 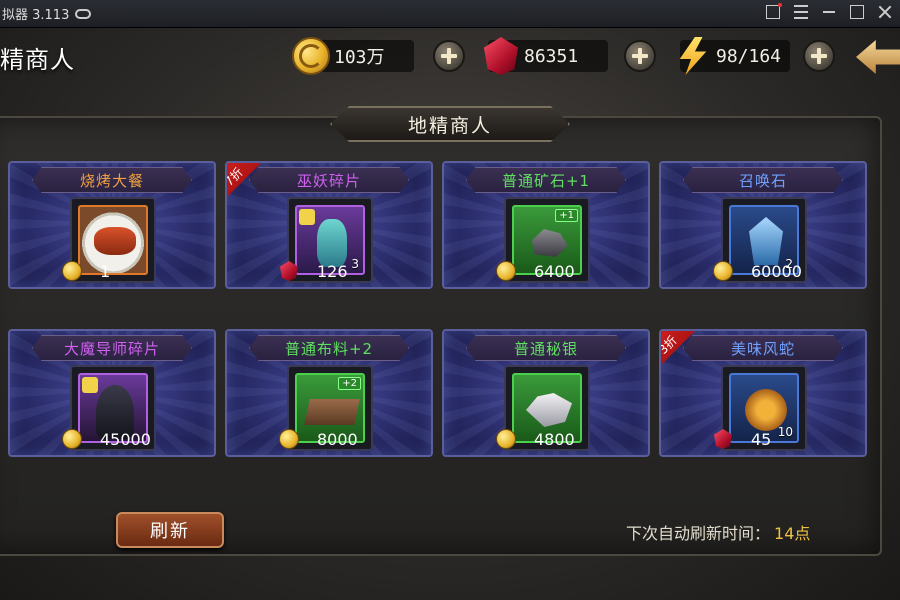 What do you see at coordinates (125, 439) in the screenshot?
I see `item-price-value: 45000` at bounding box center [125, 439].